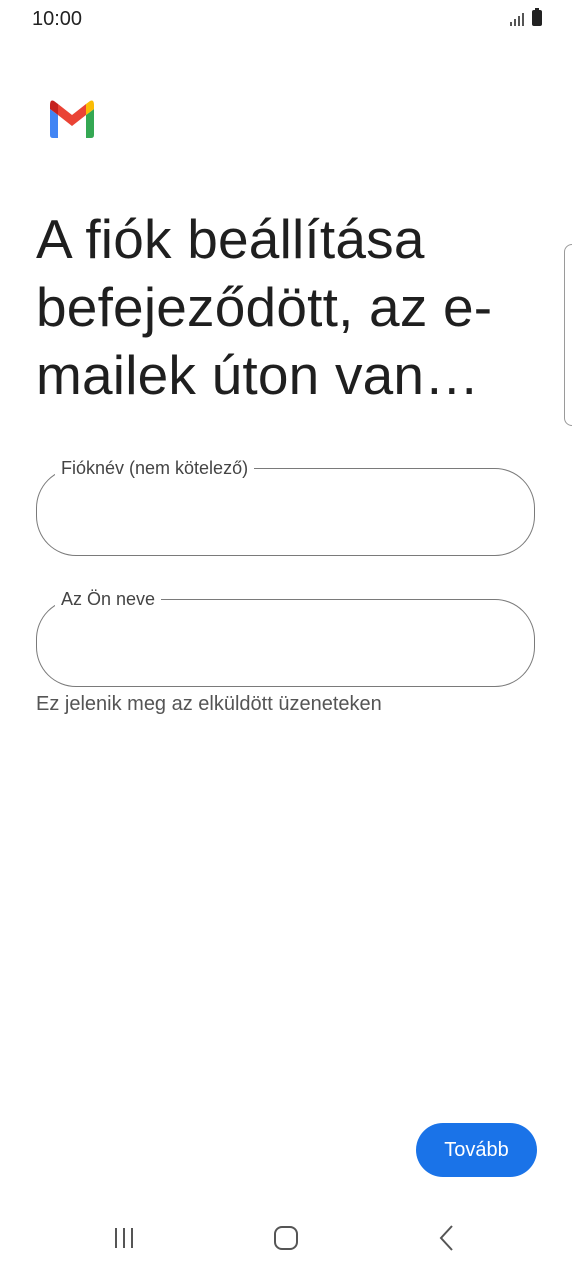 The image size is (572, 1275). I want to click on home-icon, so click(286, 1238).